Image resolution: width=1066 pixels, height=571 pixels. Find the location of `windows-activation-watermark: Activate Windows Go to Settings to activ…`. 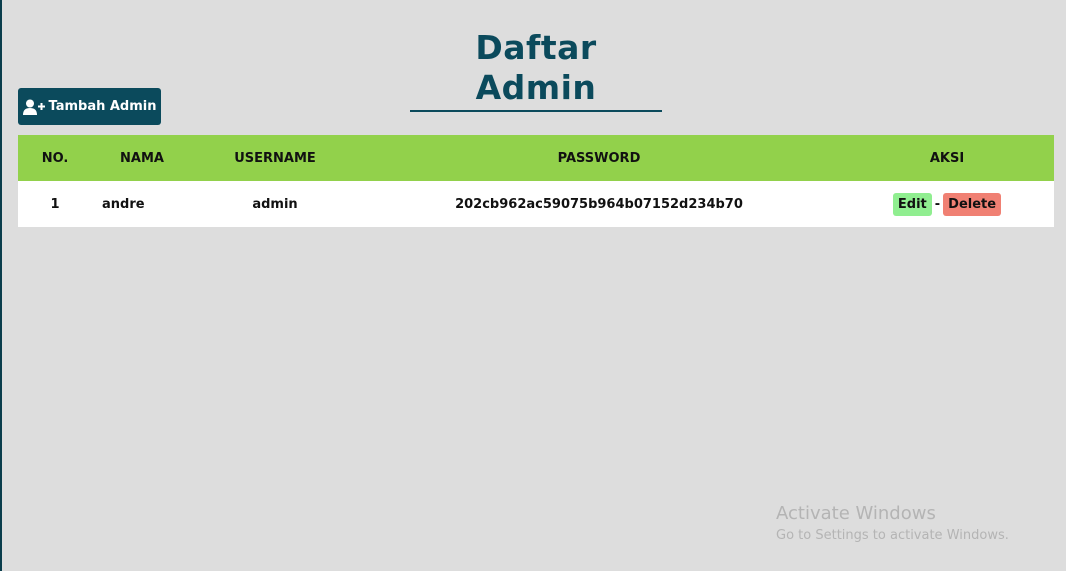

windows-activation-watermark: Activate Windows Go to Settings to activ… is located at coordinates (892, 524).